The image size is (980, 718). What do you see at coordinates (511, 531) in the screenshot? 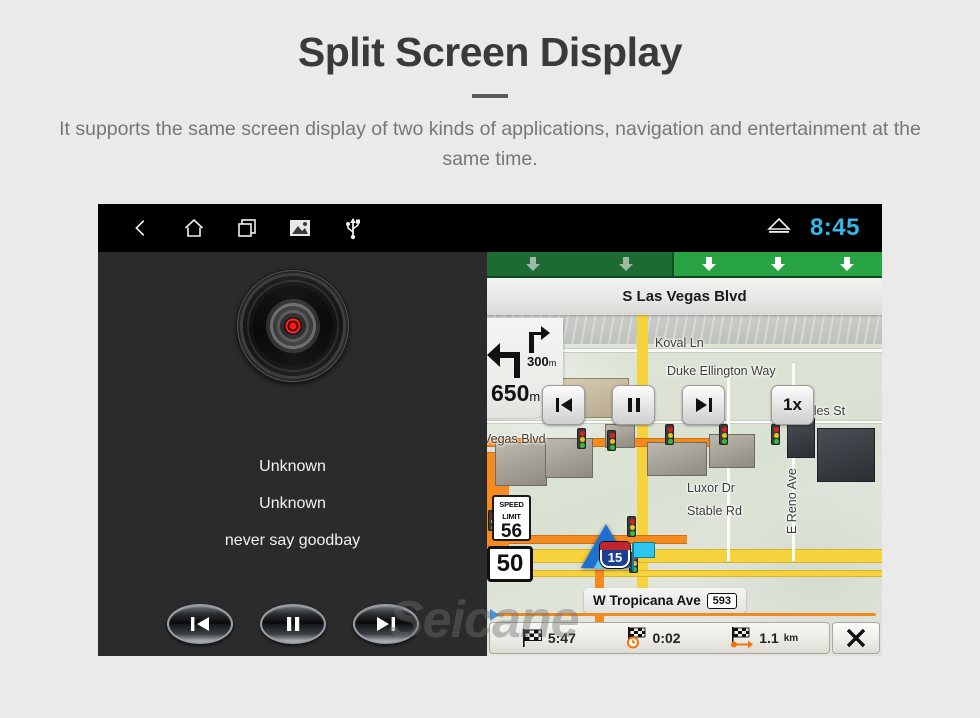
I see `speed-limit-value: 56` at bounding box center [511, 531].